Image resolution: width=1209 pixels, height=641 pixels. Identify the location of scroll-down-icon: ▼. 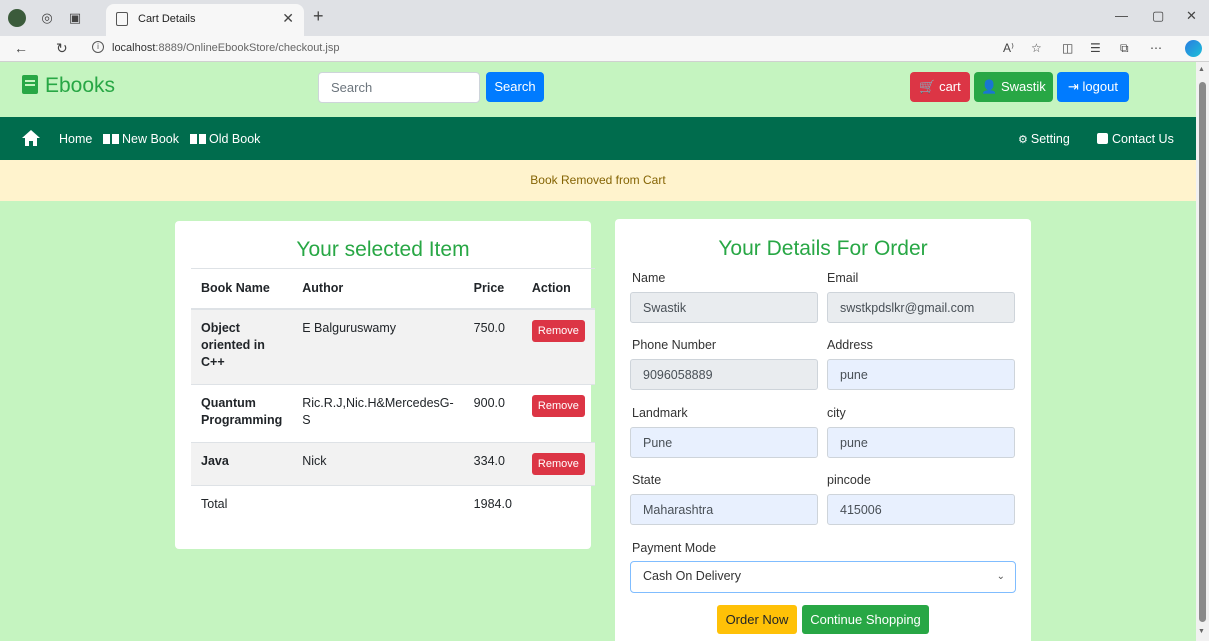
(1201, 631).